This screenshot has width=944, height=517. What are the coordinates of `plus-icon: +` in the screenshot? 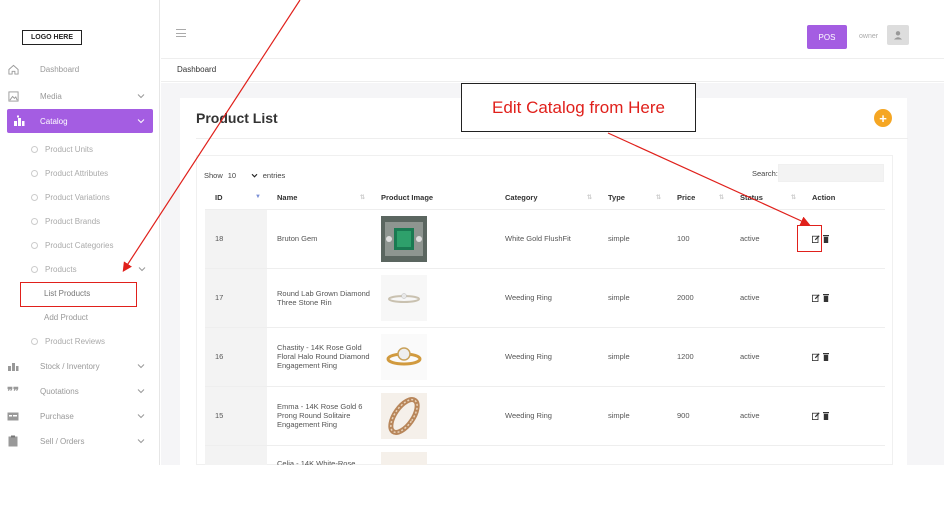 It's located at (883, 118).